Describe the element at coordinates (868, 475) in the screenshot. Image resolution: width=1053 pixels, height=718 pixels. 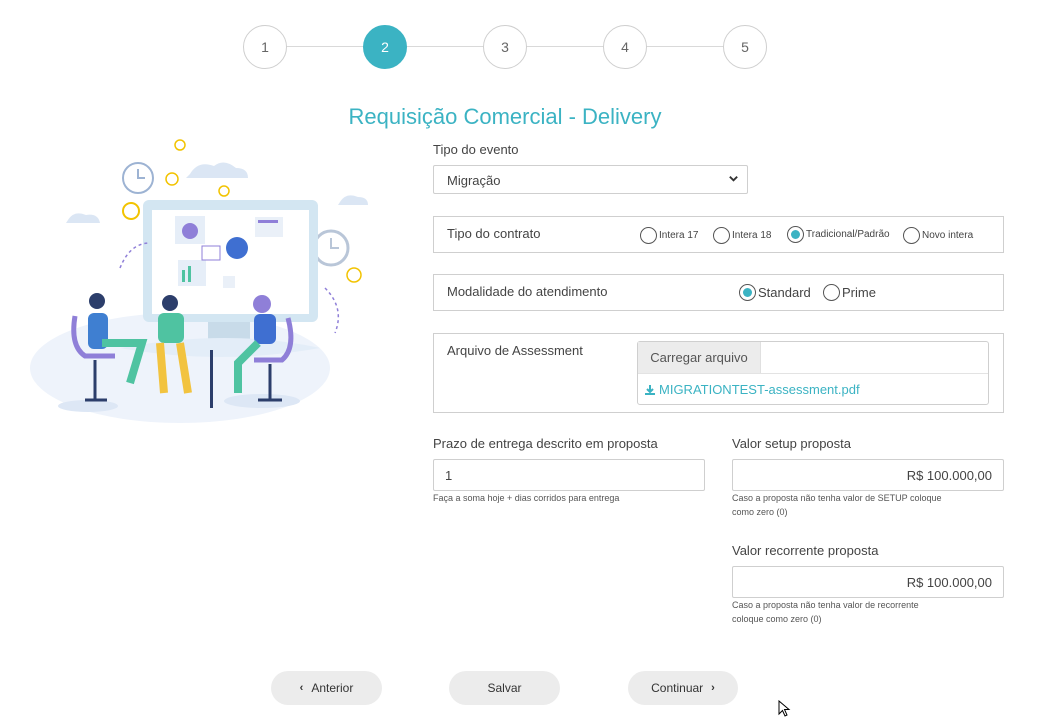
I see `valor-setup-input: R$ 100.000,00` at that location.